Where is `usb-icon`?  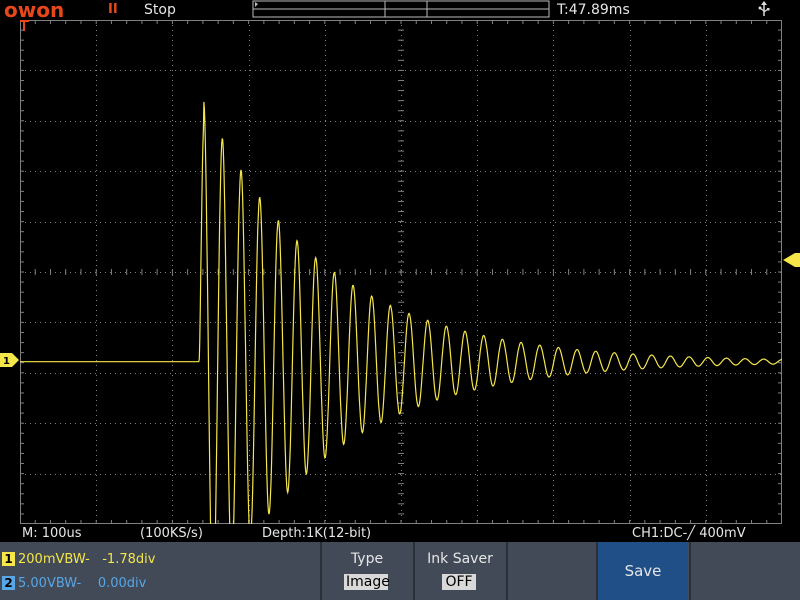 usb-icon is located at coordinates (764, 8).